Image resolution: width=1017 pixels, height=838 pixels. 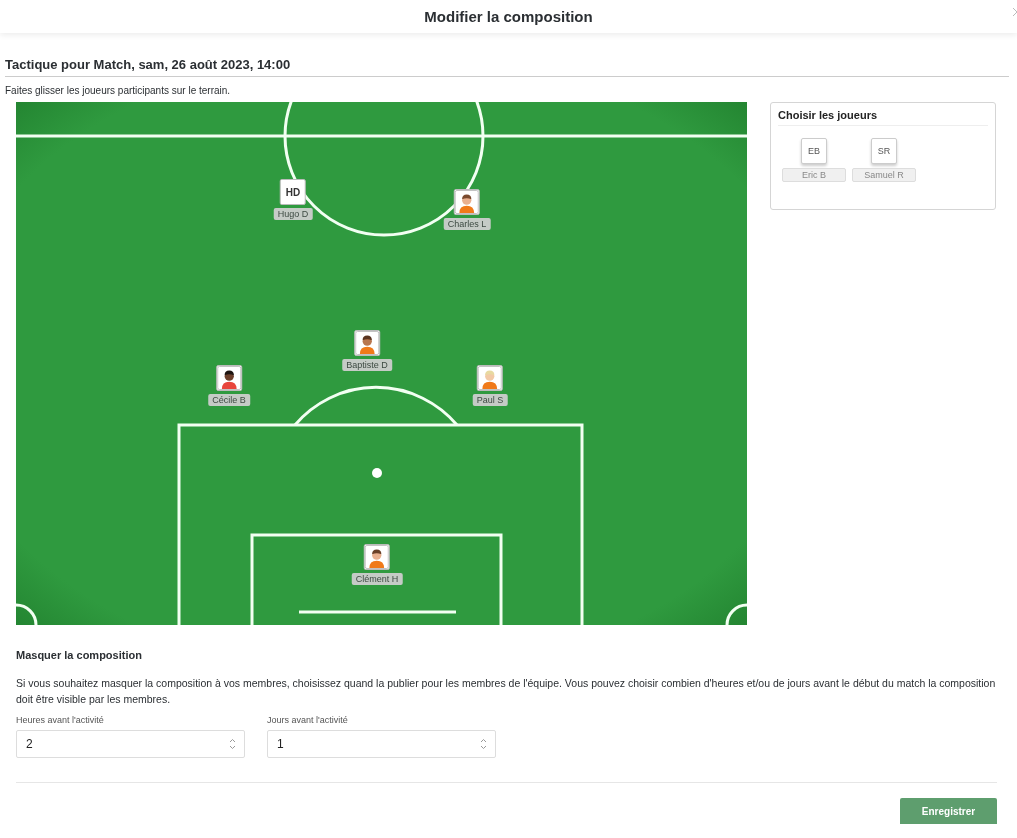 What do you see at coordinates (490, 400) in the screenshot?
I see `player-name: Paul S` at bounding box center [490, 400].